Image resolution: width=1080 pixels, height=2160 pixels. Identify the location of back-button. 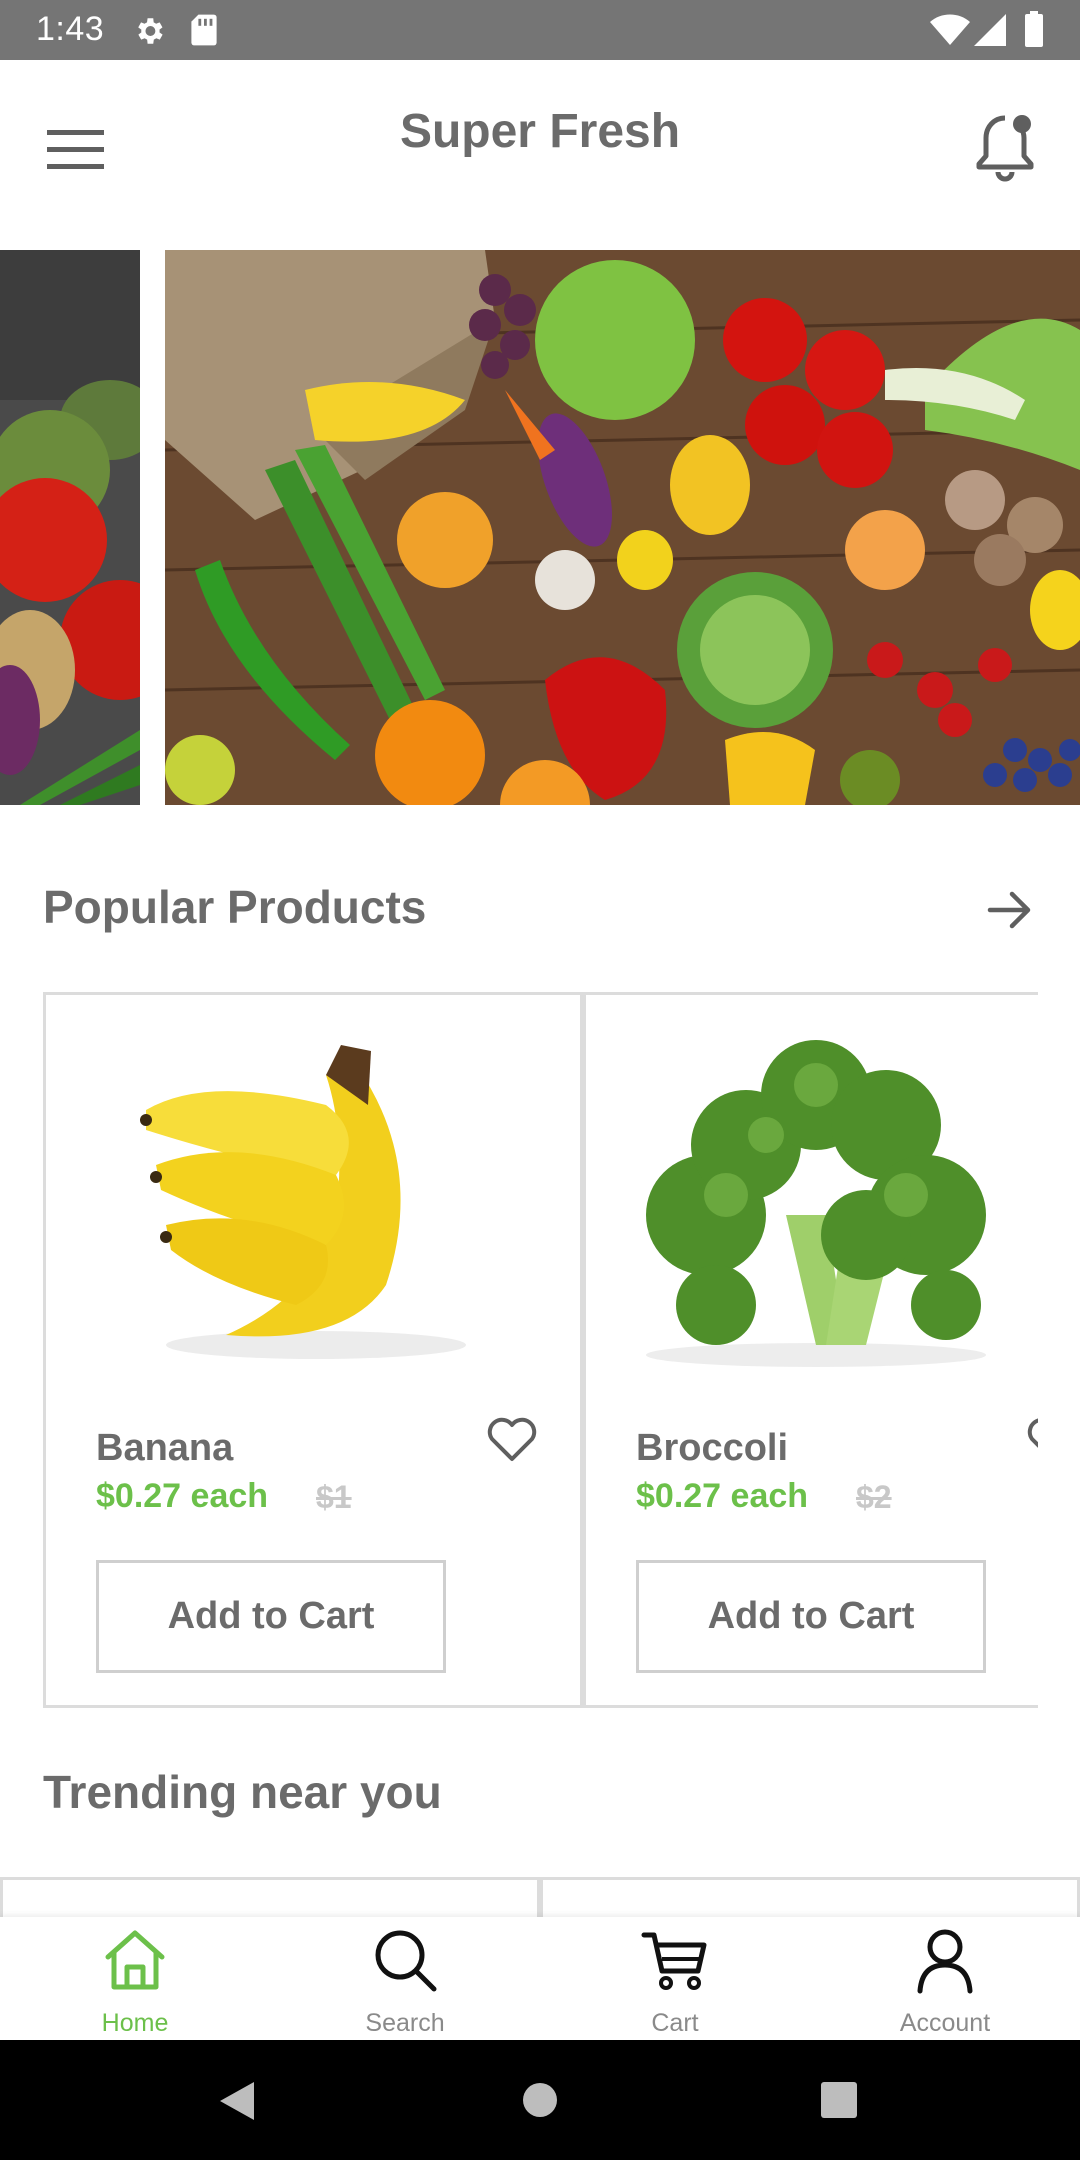
(237, 2103).